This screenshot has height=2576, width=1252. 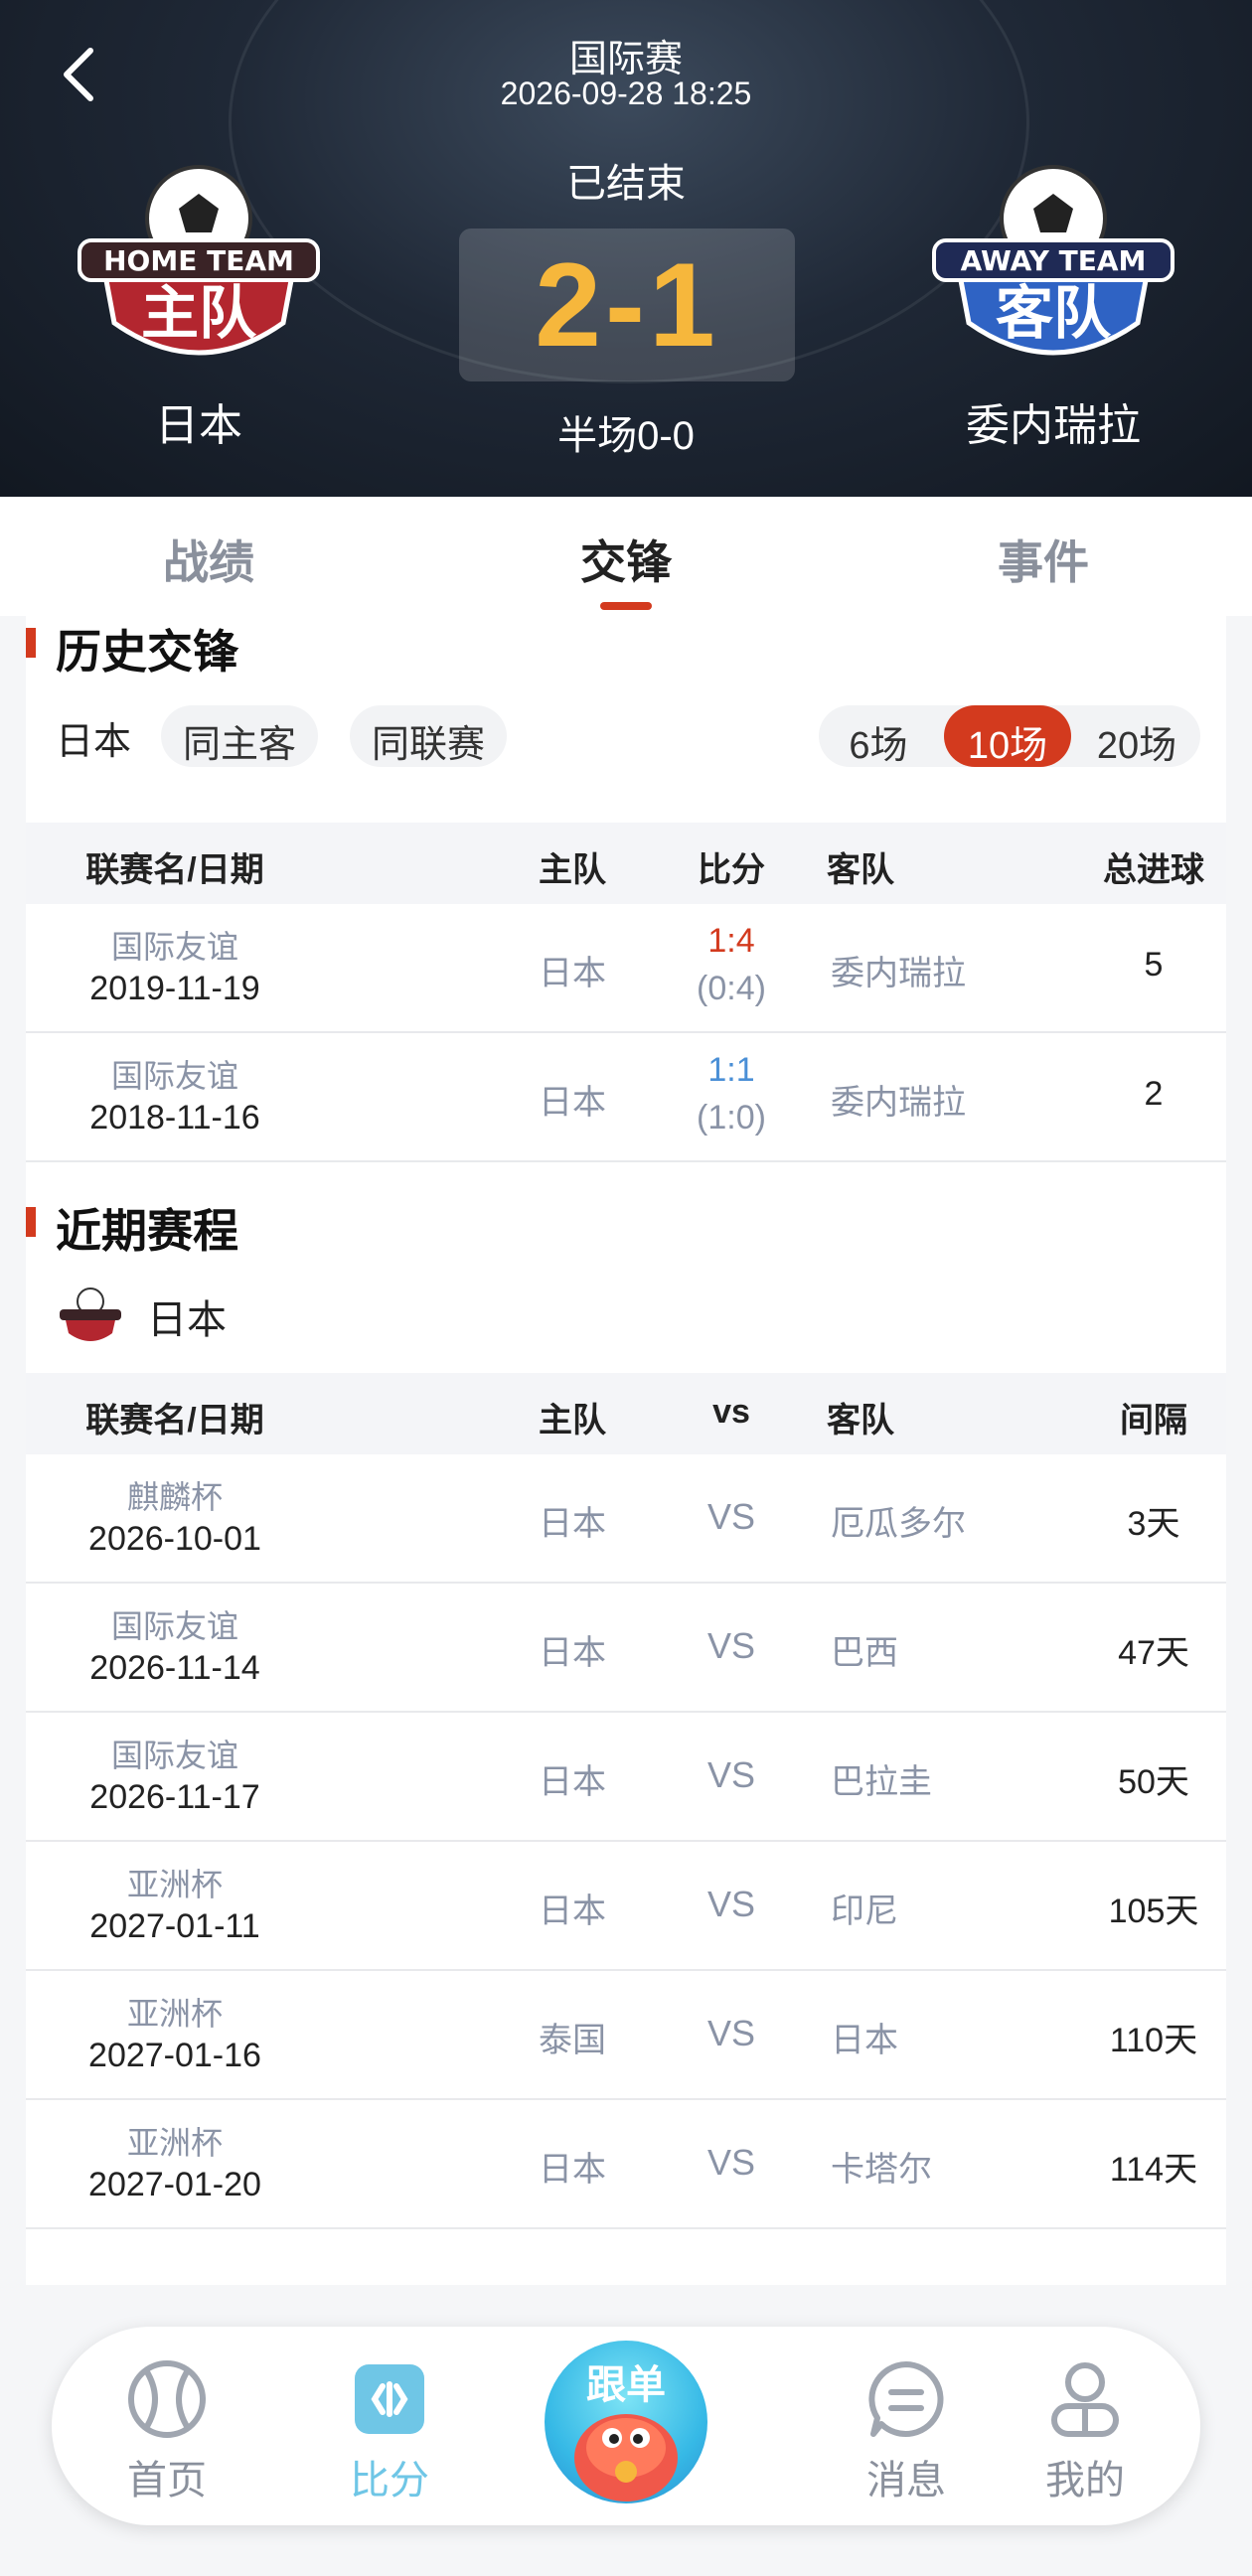 I want to click on row-date: 2026-11-17, so click(x=175, y=1797).